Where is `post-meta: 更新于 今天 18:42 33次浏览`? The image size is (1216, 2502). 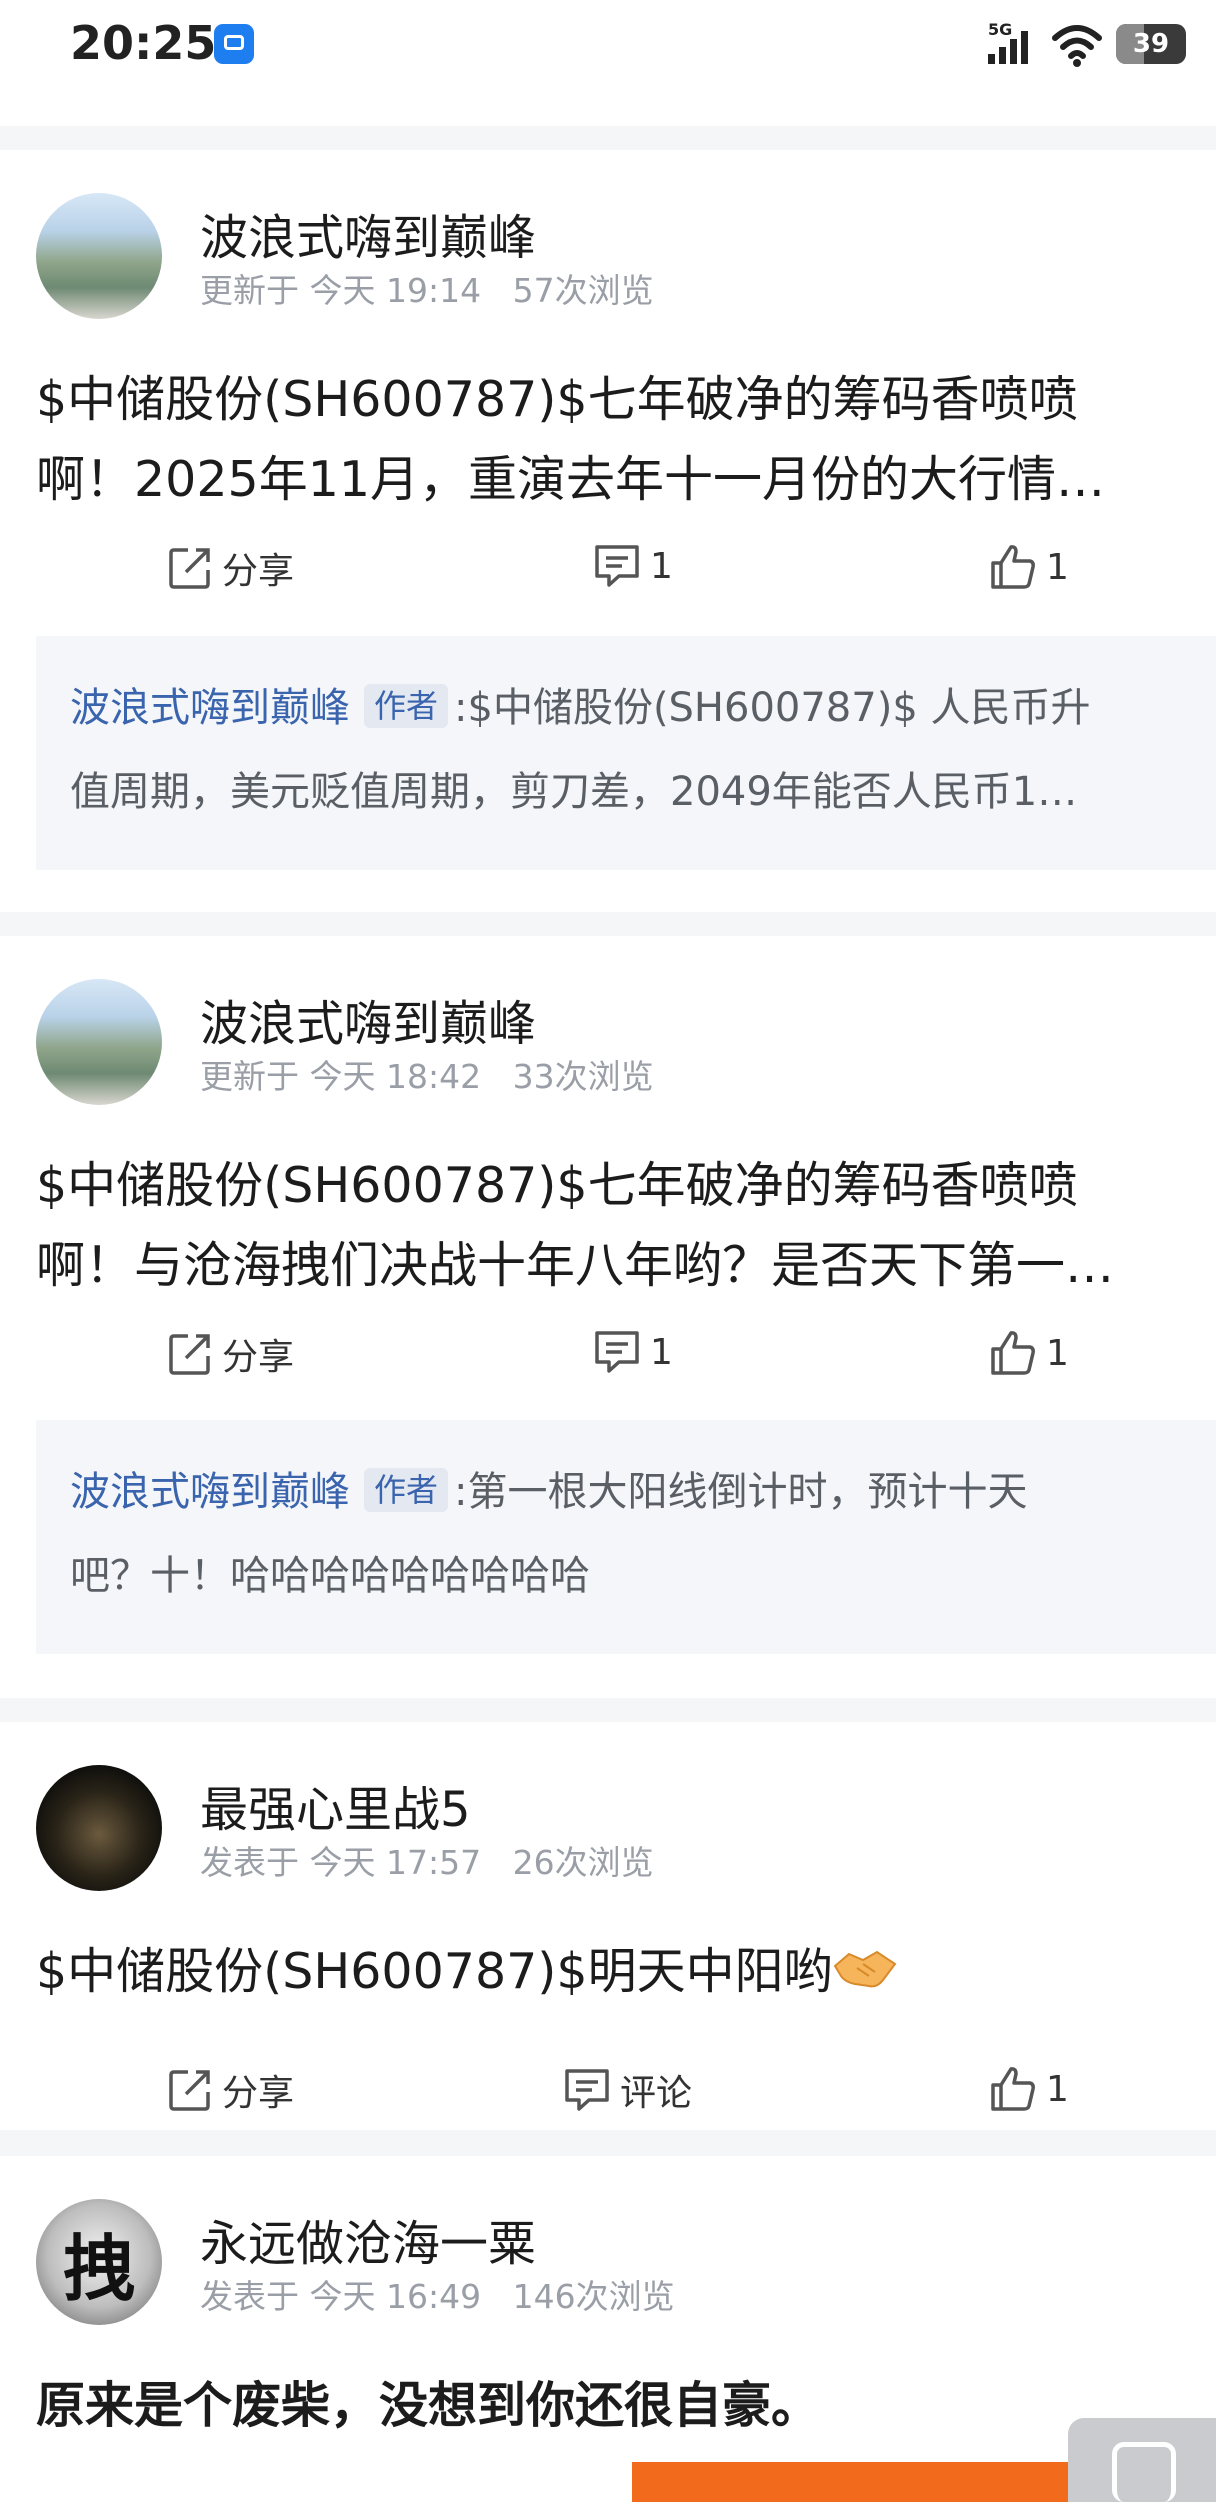 post-meta: 更新于 今天 18:42 33次浏览 is located at coordinates (427, 1074).